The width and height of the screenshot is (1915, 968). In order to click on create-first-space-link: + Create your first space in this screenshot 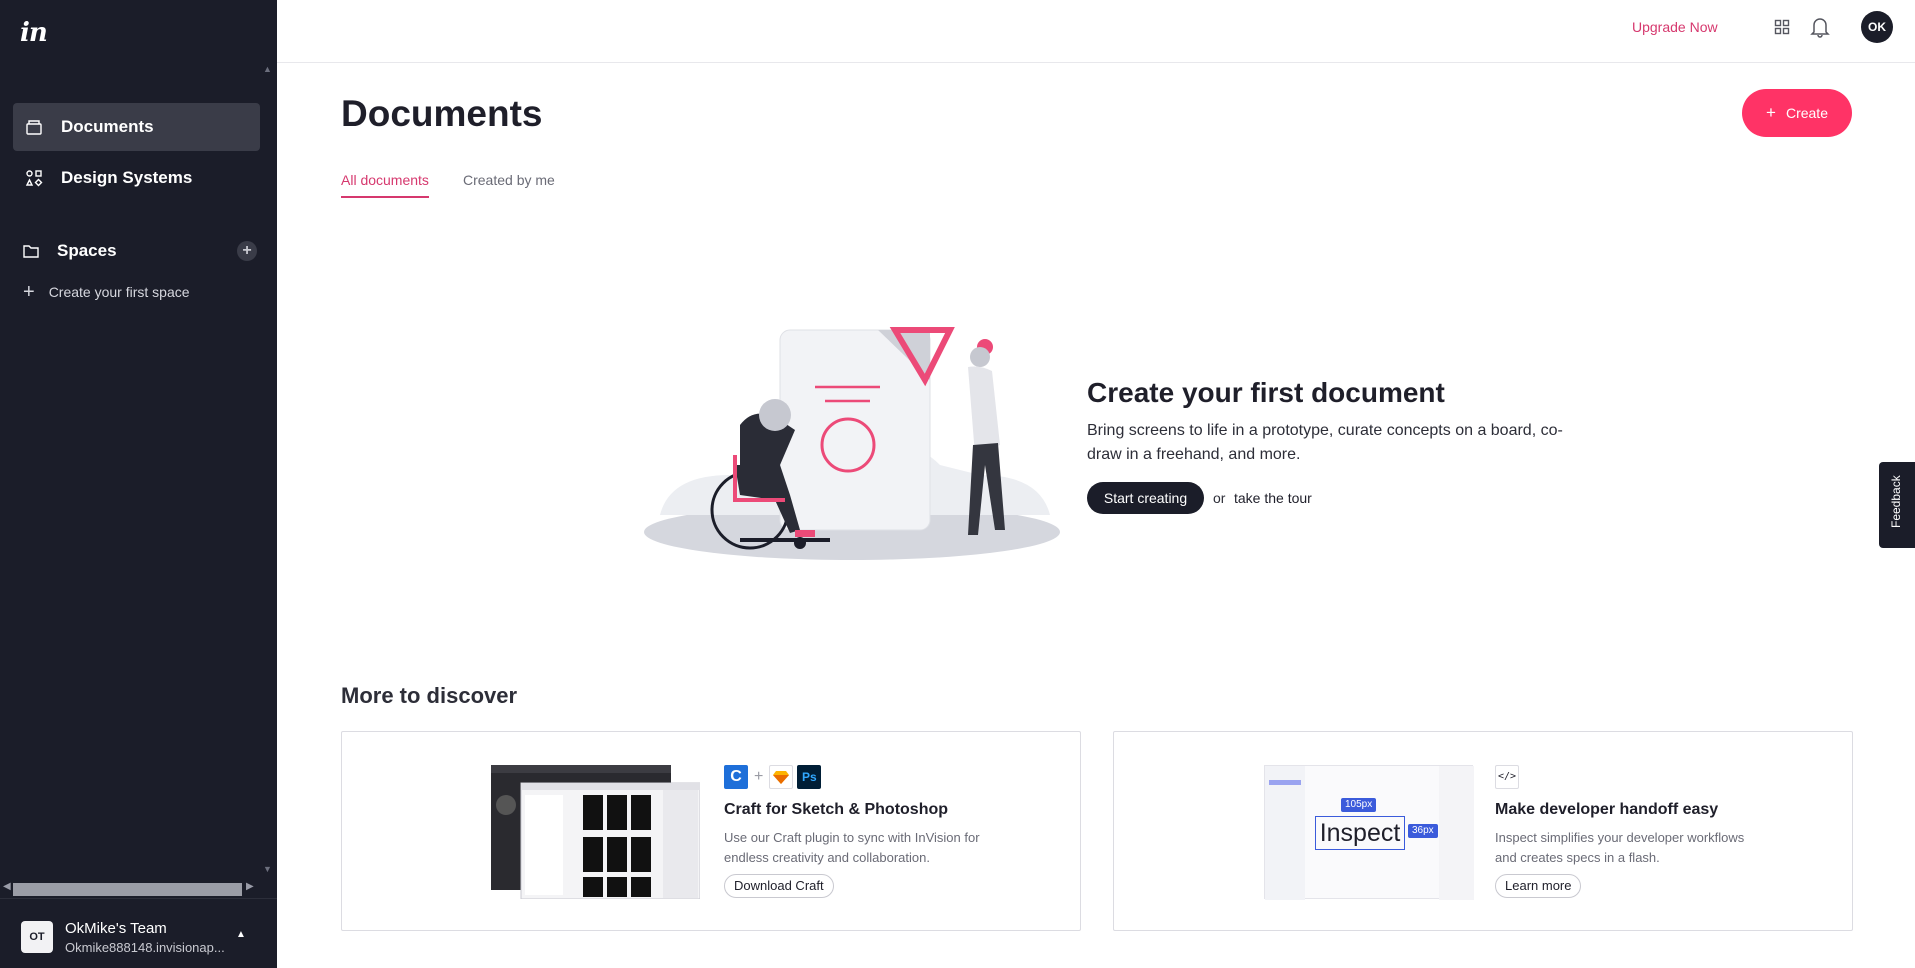, I will do `click(106, 292)`.